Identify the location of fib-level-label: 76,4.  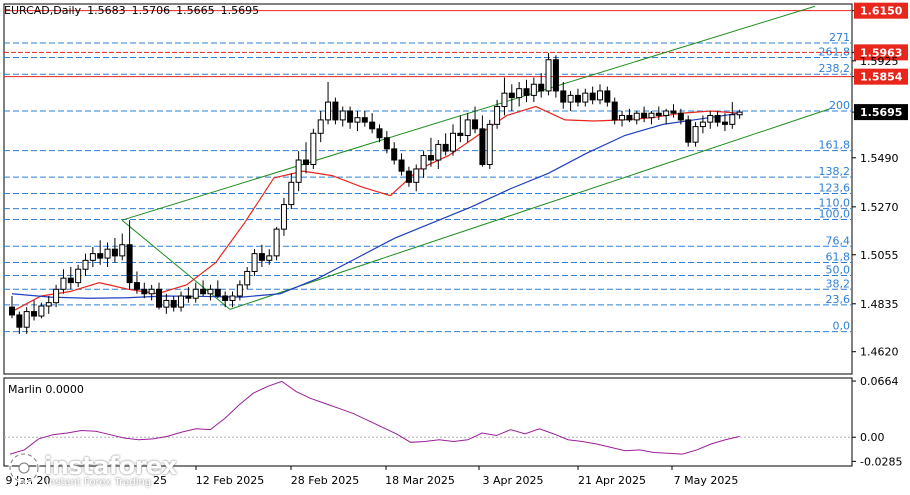
(838, 240).